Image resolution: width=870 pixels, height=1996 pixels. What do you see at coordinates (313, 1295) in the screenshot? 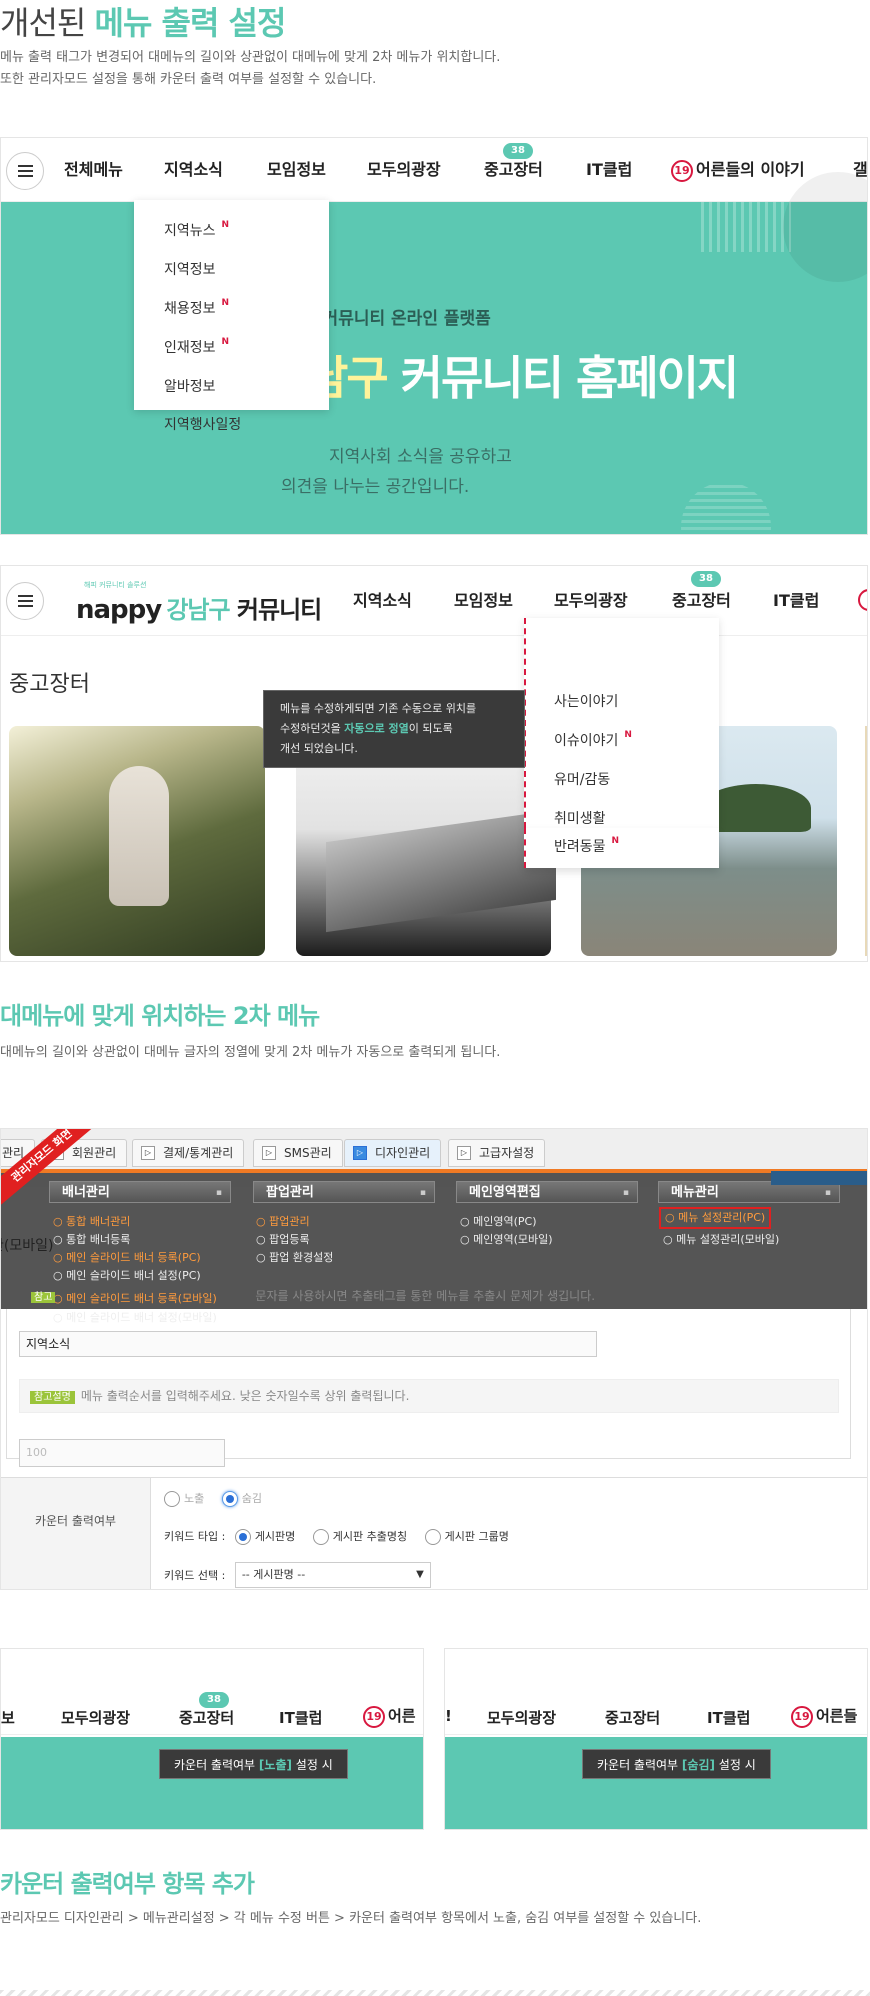
I see `under-notice: 참고 문자를 사용하시면 추출태그를 통한 메뉴를 추출시 문제가 생깁니다.` at bounding box center [313, 1295].